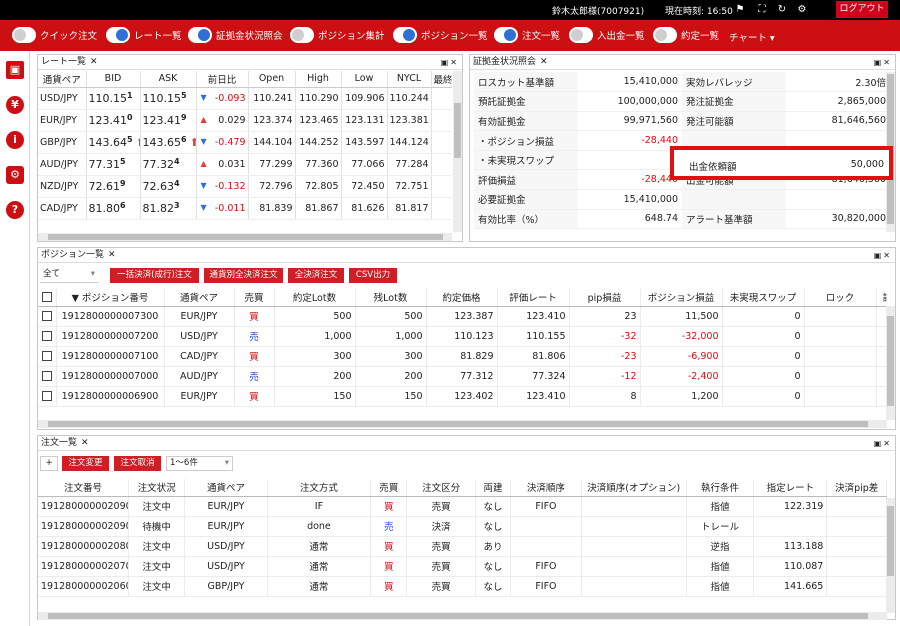 The image size is (900, 626). What do you see at coordinates (113, 186) in the screenshot?
I see `bid-price: 72.619` at bounding box center [113, 186].